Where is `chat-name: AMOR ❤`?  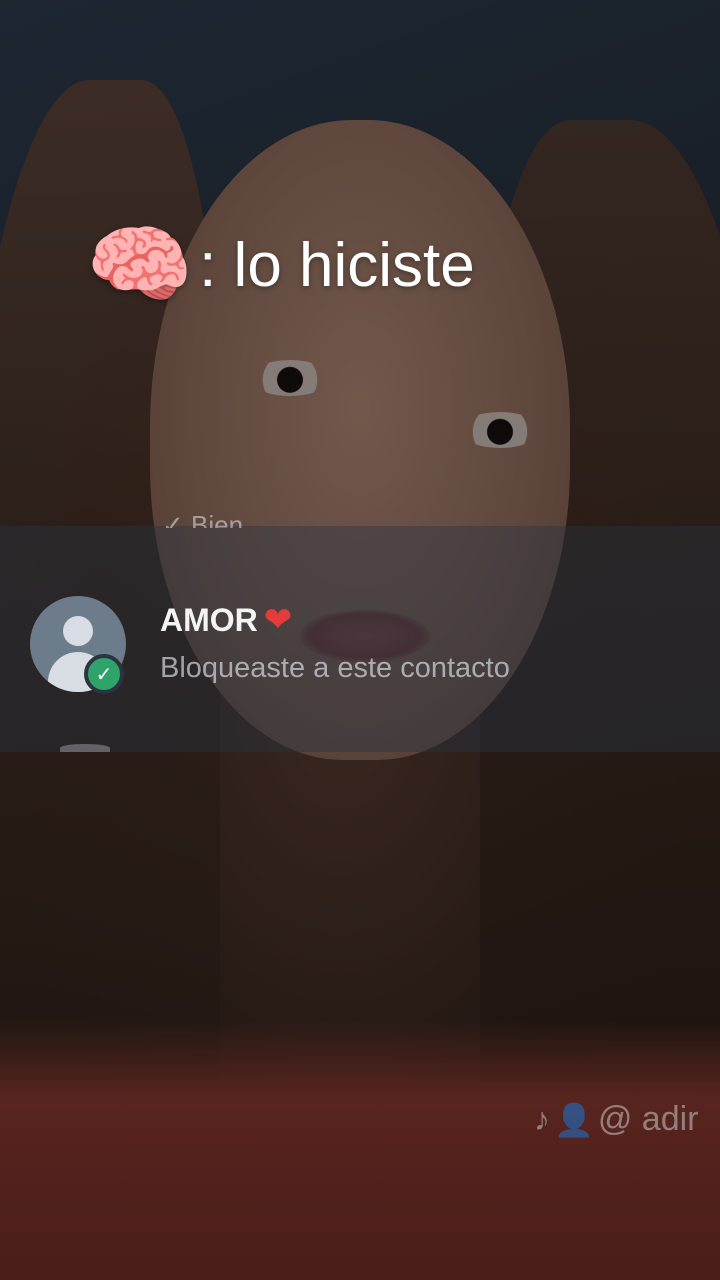 chat-name: AMOR ❤ is located at coordinates (226, 620).